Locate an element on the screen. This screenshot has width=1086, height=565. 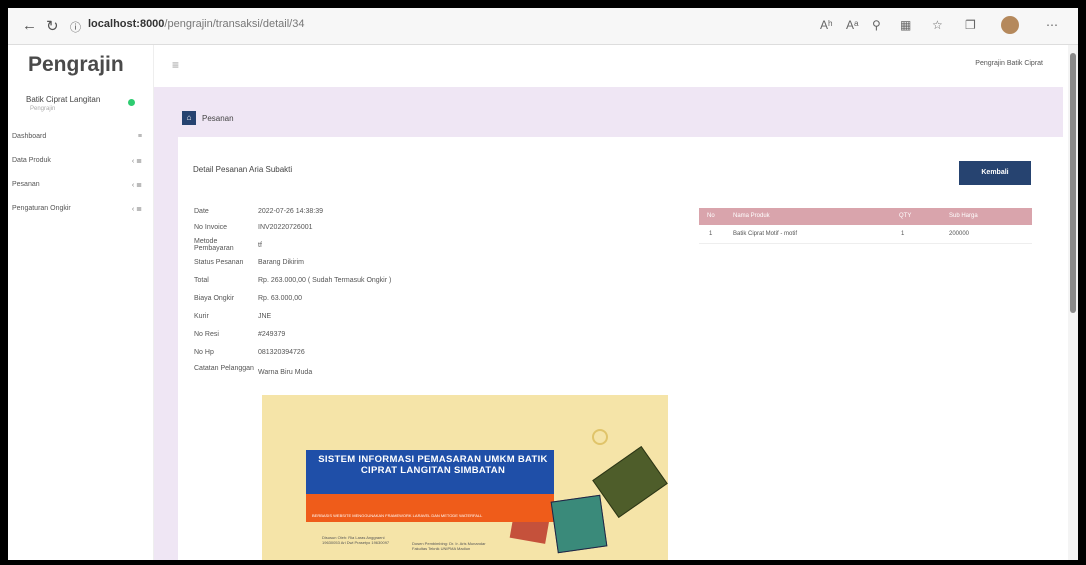
url-host: localhost:8000 is located at coordinates (126, 24).